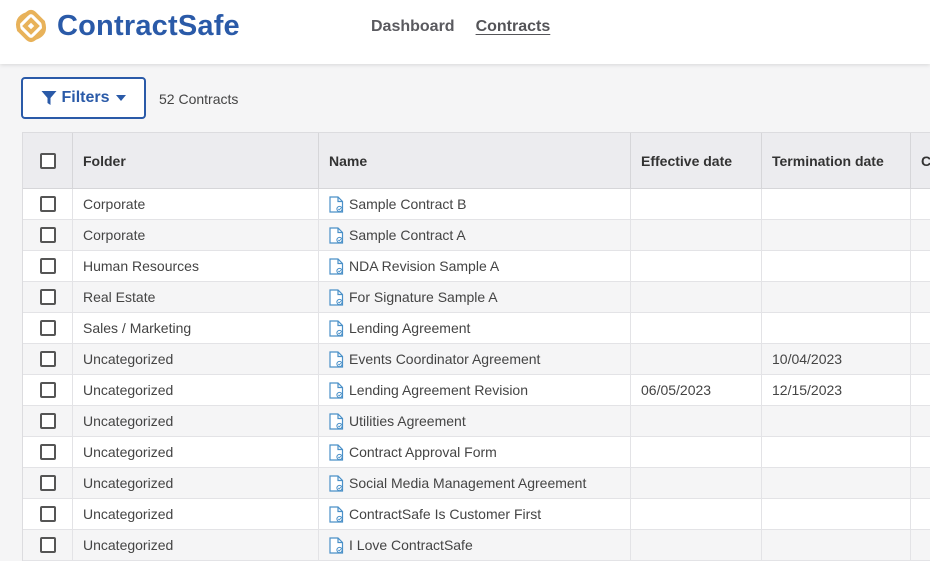 The width and height of the screenshot is (930, 561). I want to click on name-cell: Lending Agreement, so click(475, 328).